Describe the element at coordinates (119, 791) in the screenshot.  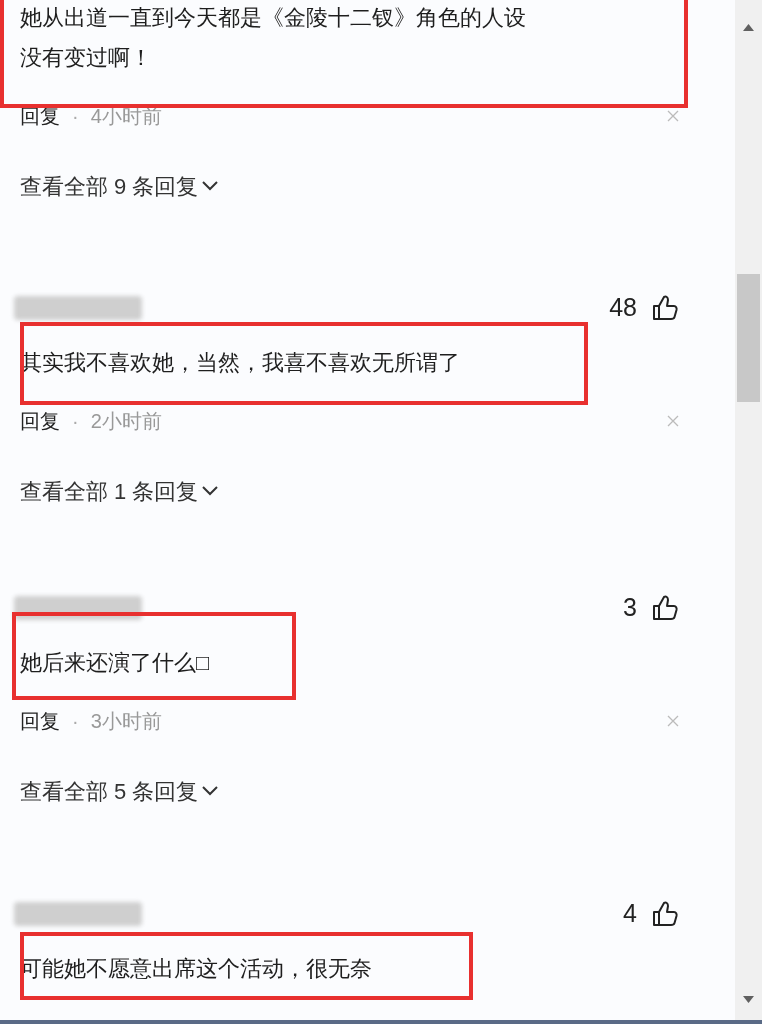
I see `view-replies-link: 查看全部 5 条回复` at that location.